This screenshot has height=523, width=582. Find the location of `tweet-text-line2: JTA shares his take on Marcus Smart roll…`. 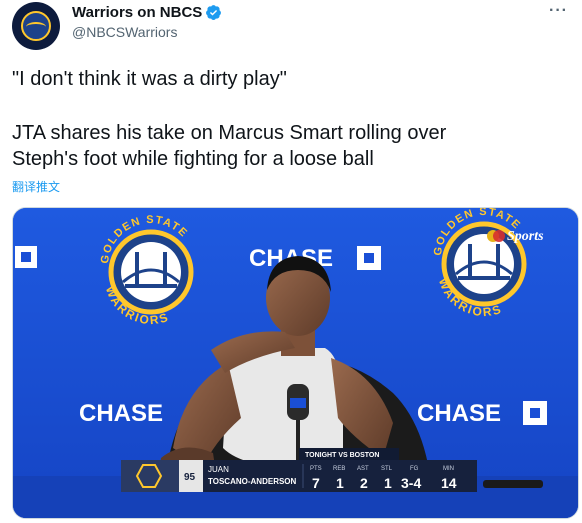

tweet-text-line2: JTA shares his take on Marcus Smart roll… is located at coordinates (292, 146).